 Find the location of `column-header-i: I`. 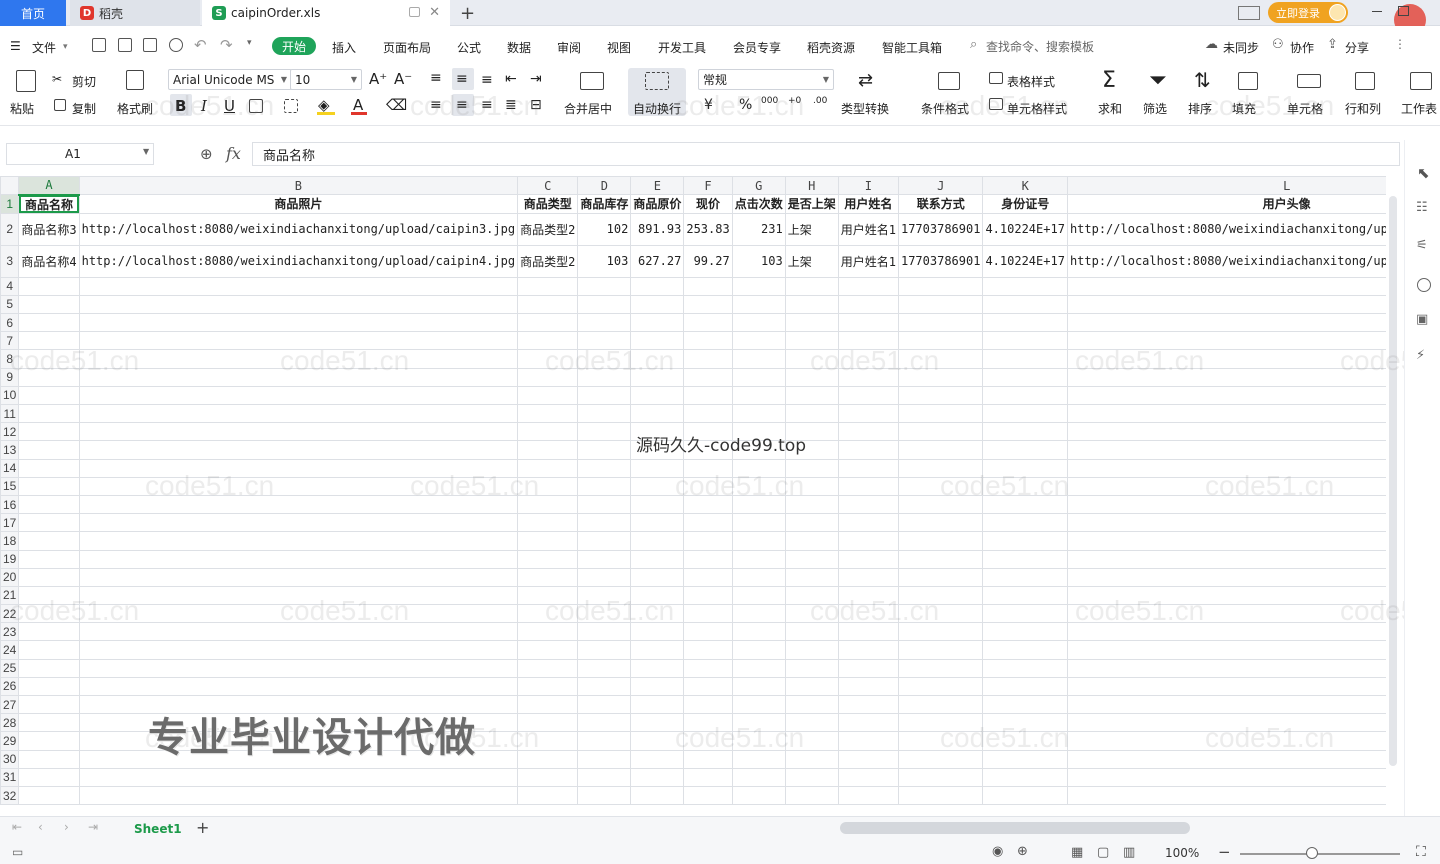

column-header-i: I is located at coordinates (868, 186).